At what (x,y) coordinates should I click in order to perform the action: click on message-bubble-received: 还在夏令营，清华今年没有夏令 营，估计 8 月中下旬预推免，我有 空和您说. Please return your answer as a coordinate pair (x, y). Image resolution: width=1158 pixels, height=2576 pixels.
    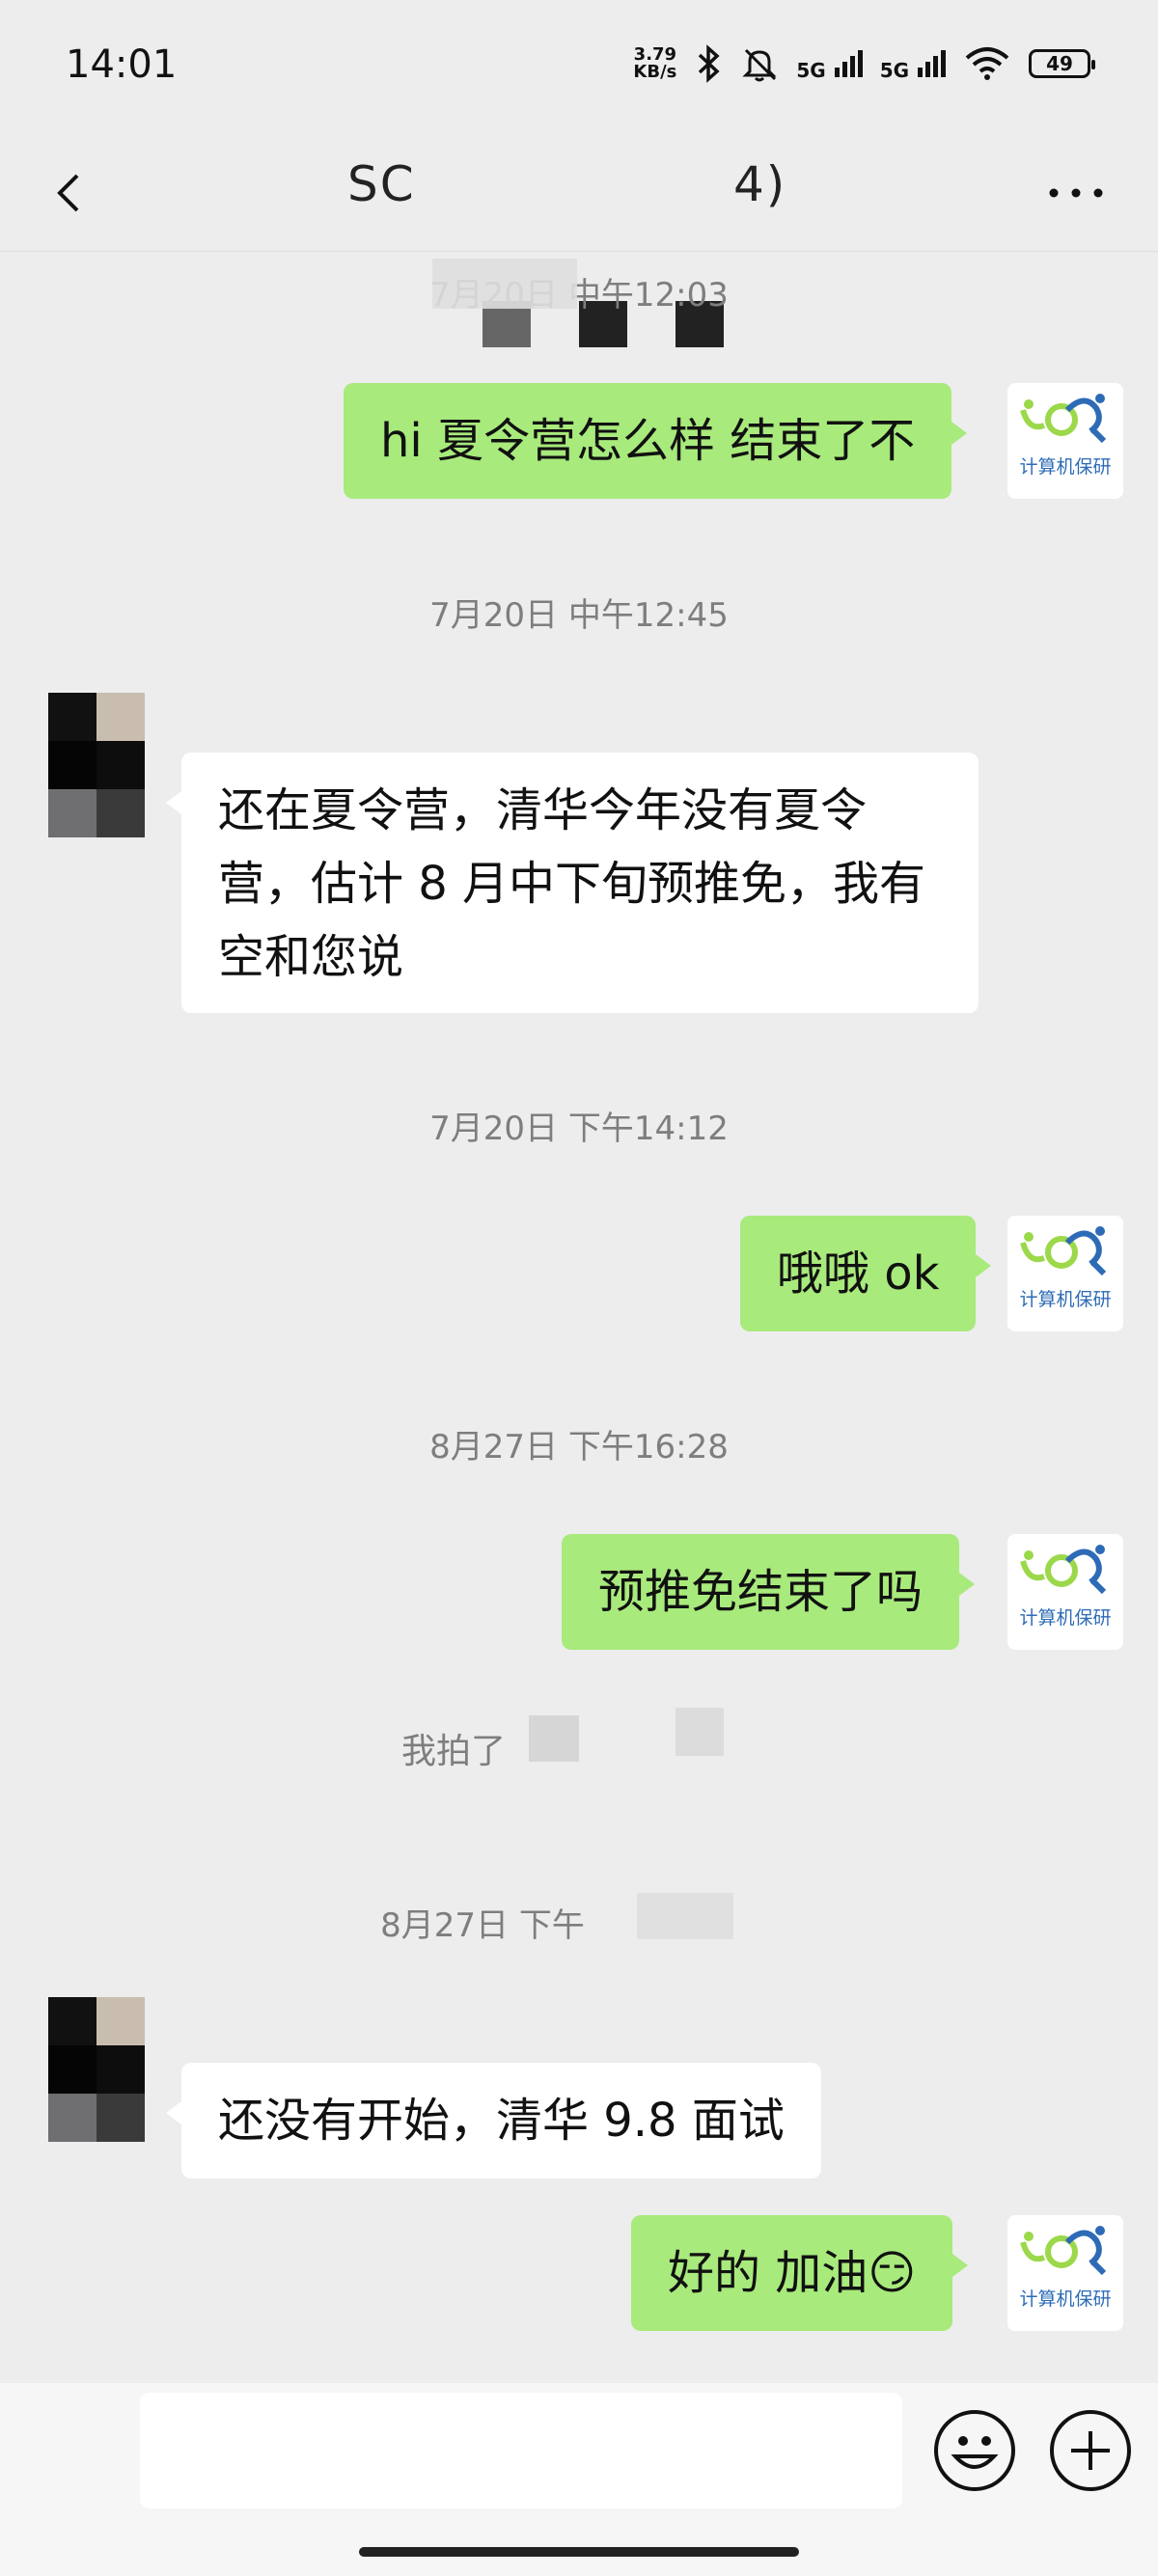
    Looking at the image, I should click on (572, 883).